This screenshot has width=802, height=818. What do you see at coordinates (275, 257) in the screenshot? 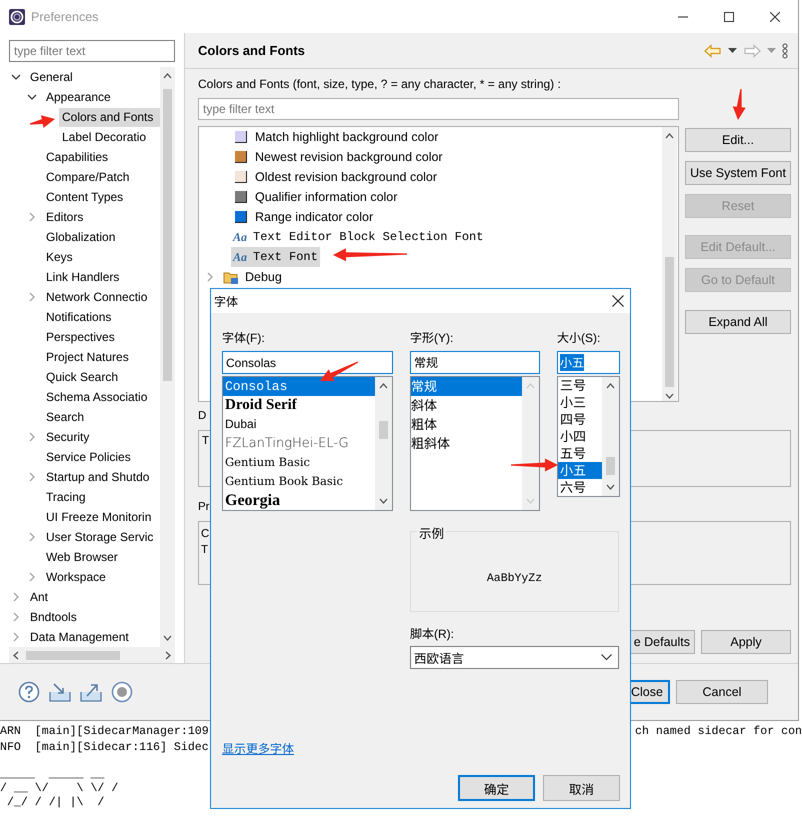
I see `tree-item: Aa Text Font` at bounding box center [275, 257].